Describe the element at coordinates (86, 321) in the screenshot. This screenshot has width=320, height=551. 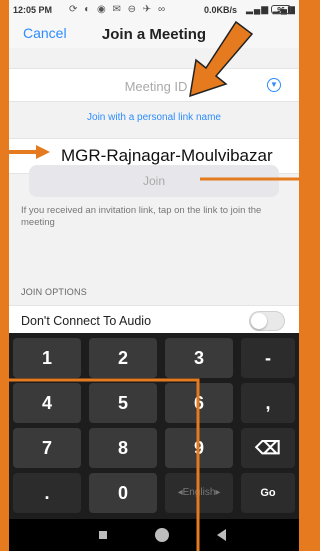
I see `audio-option-label: Don't Connect To Audio` at that location.